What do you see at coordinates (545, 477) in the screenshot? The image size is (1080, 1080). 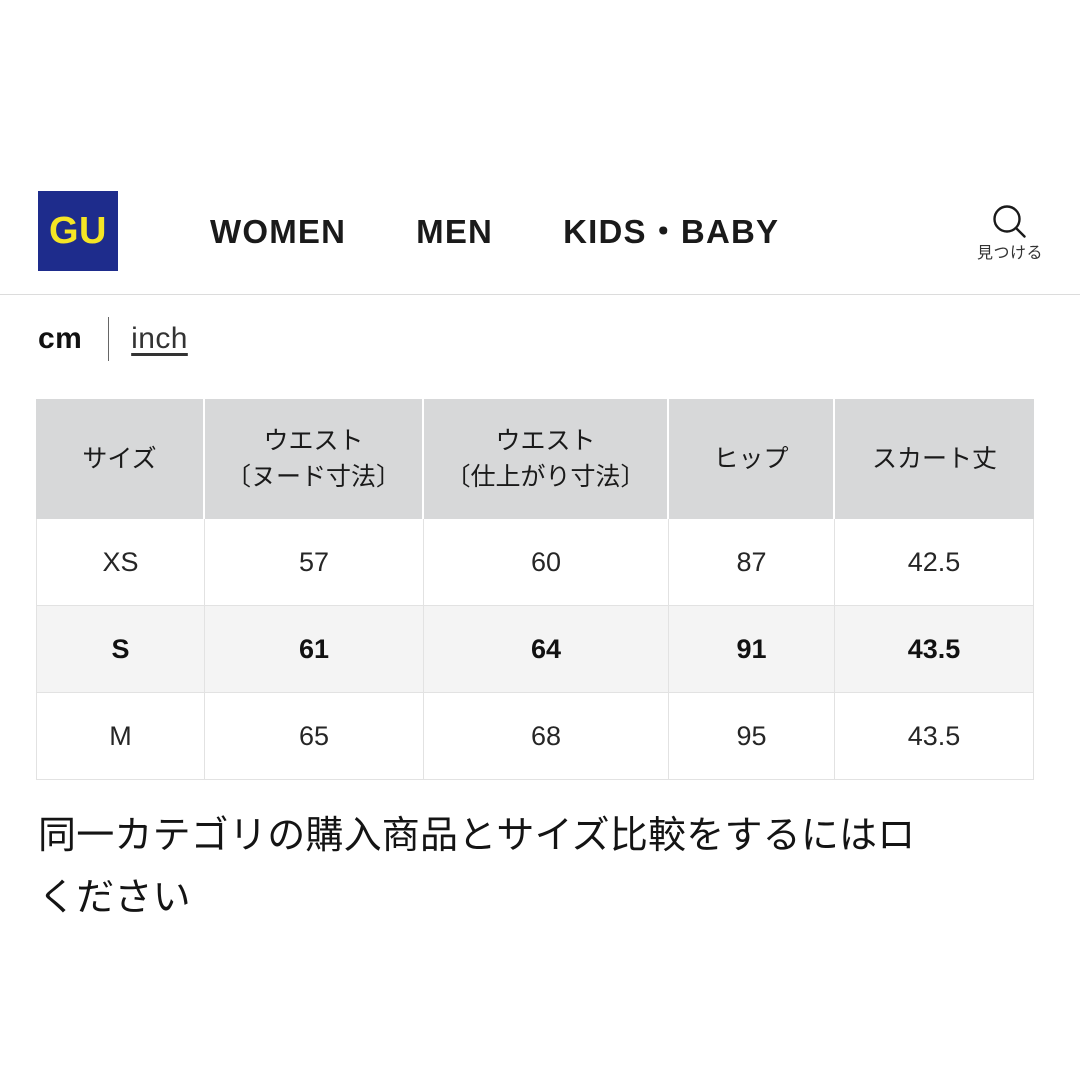 I see `column-header-waist-finished-line2: 〔仕上がり寸法〕` at bounding box center [545, 477].